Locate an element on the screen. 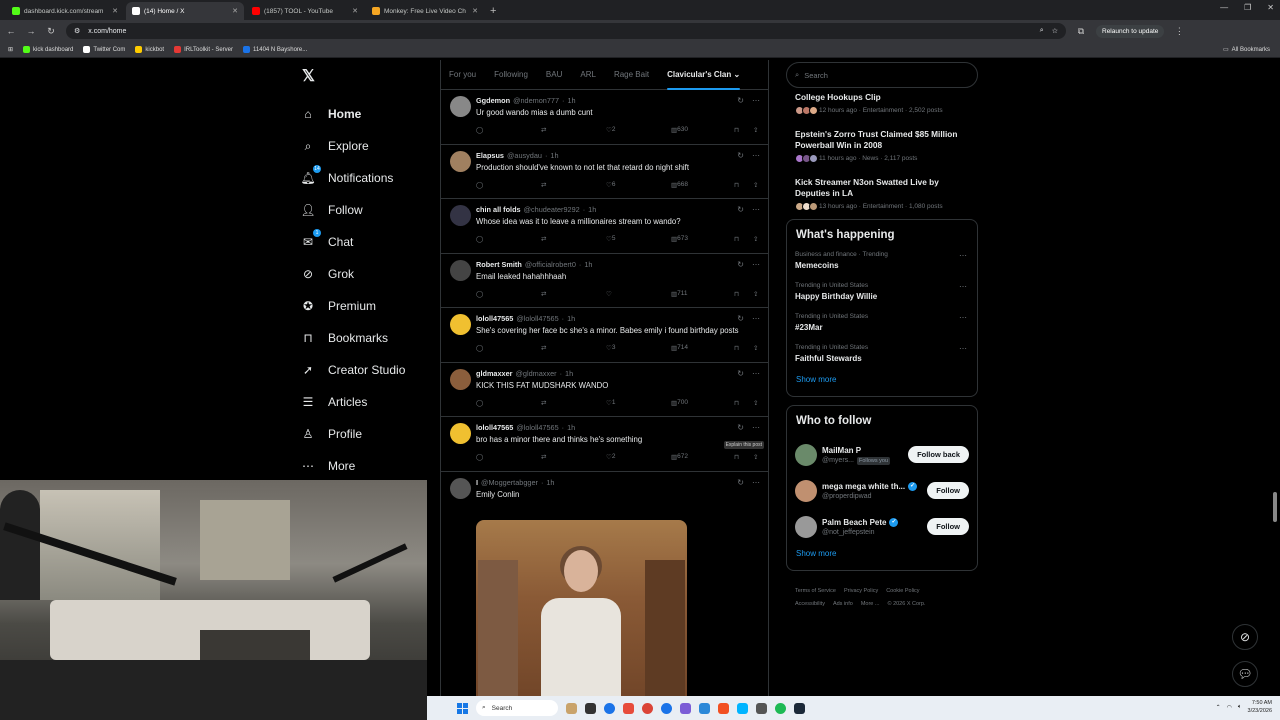 This screenshot has width=1280, height=720. grok-fab: ⊘ is located at coordinates (1245, 637).